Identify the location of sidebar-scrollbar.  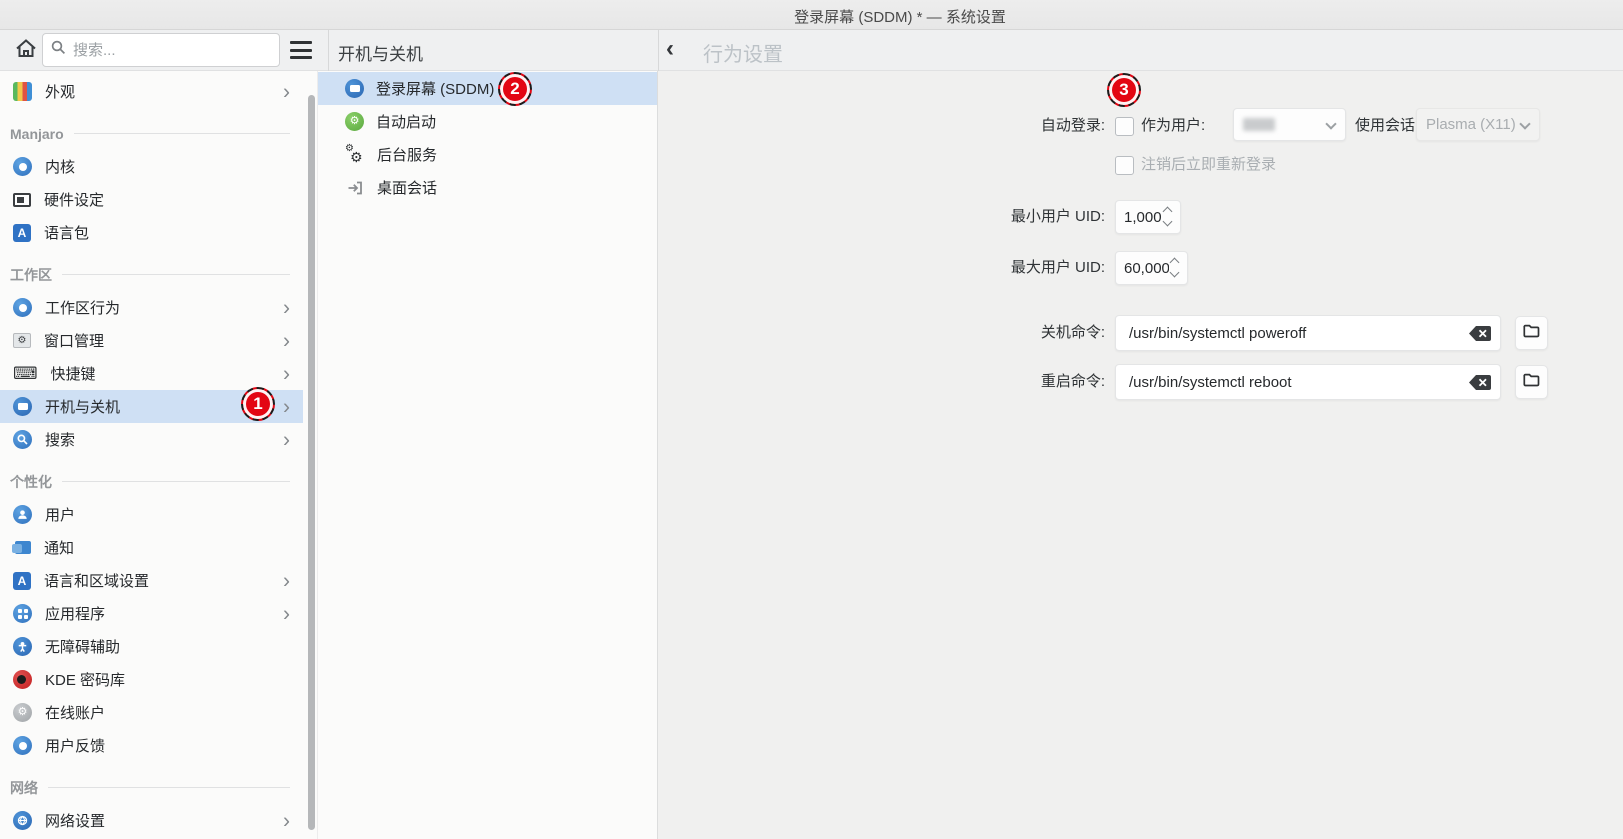
(311, 462).